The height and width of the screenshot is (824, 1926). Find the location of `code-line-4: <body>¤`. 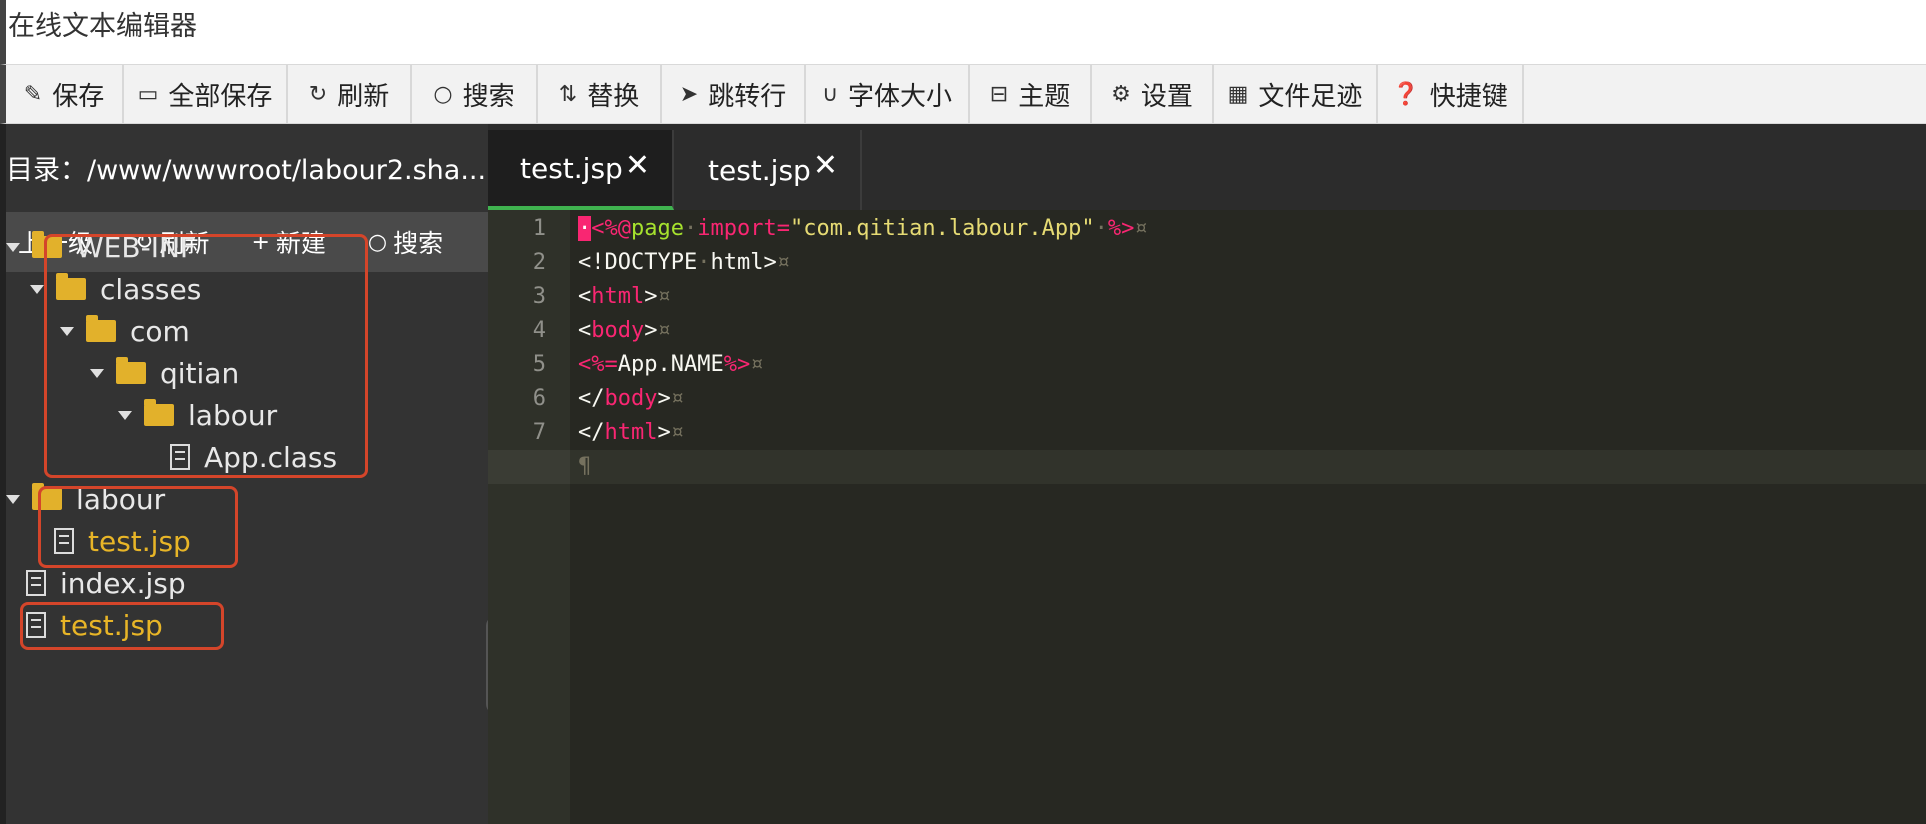

code-line-4: <body>¤ is located at coordinates (624, 330).